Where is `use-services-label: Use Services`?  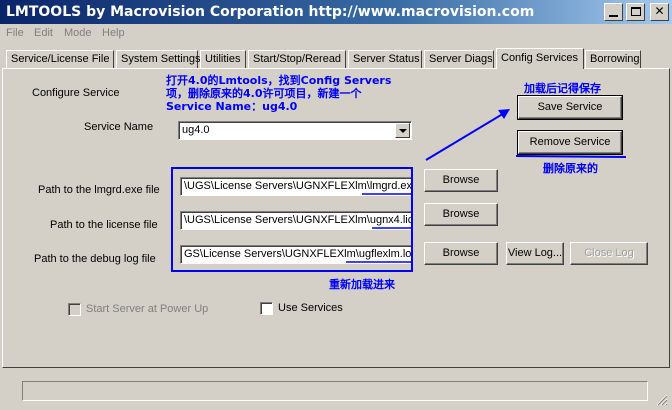
use-services-label: Use Services is located at coordinates (310, 308).